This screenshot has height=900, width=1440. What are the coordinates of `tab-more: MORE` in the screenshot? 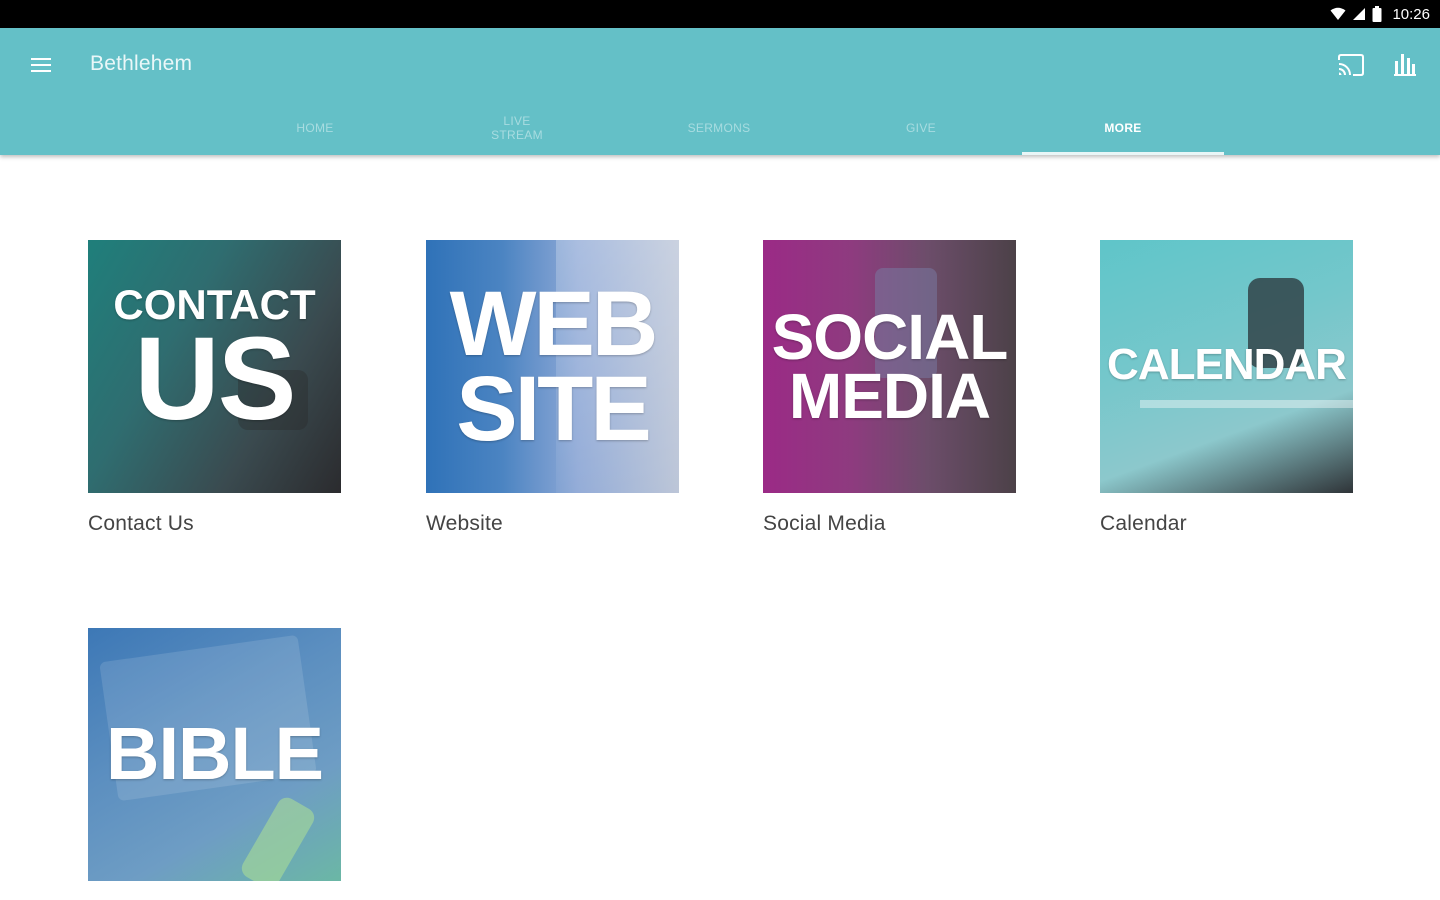 It's located at (1123, 127).